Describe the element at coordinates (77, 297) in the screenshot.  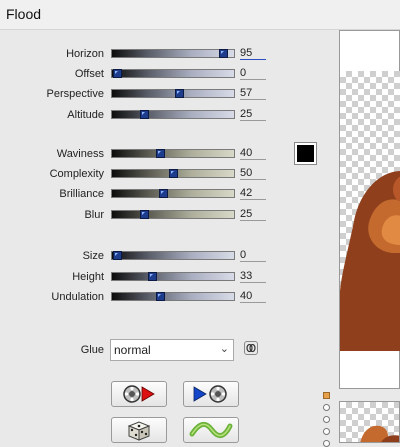
I see `undulation-label: Undulation` at that location.